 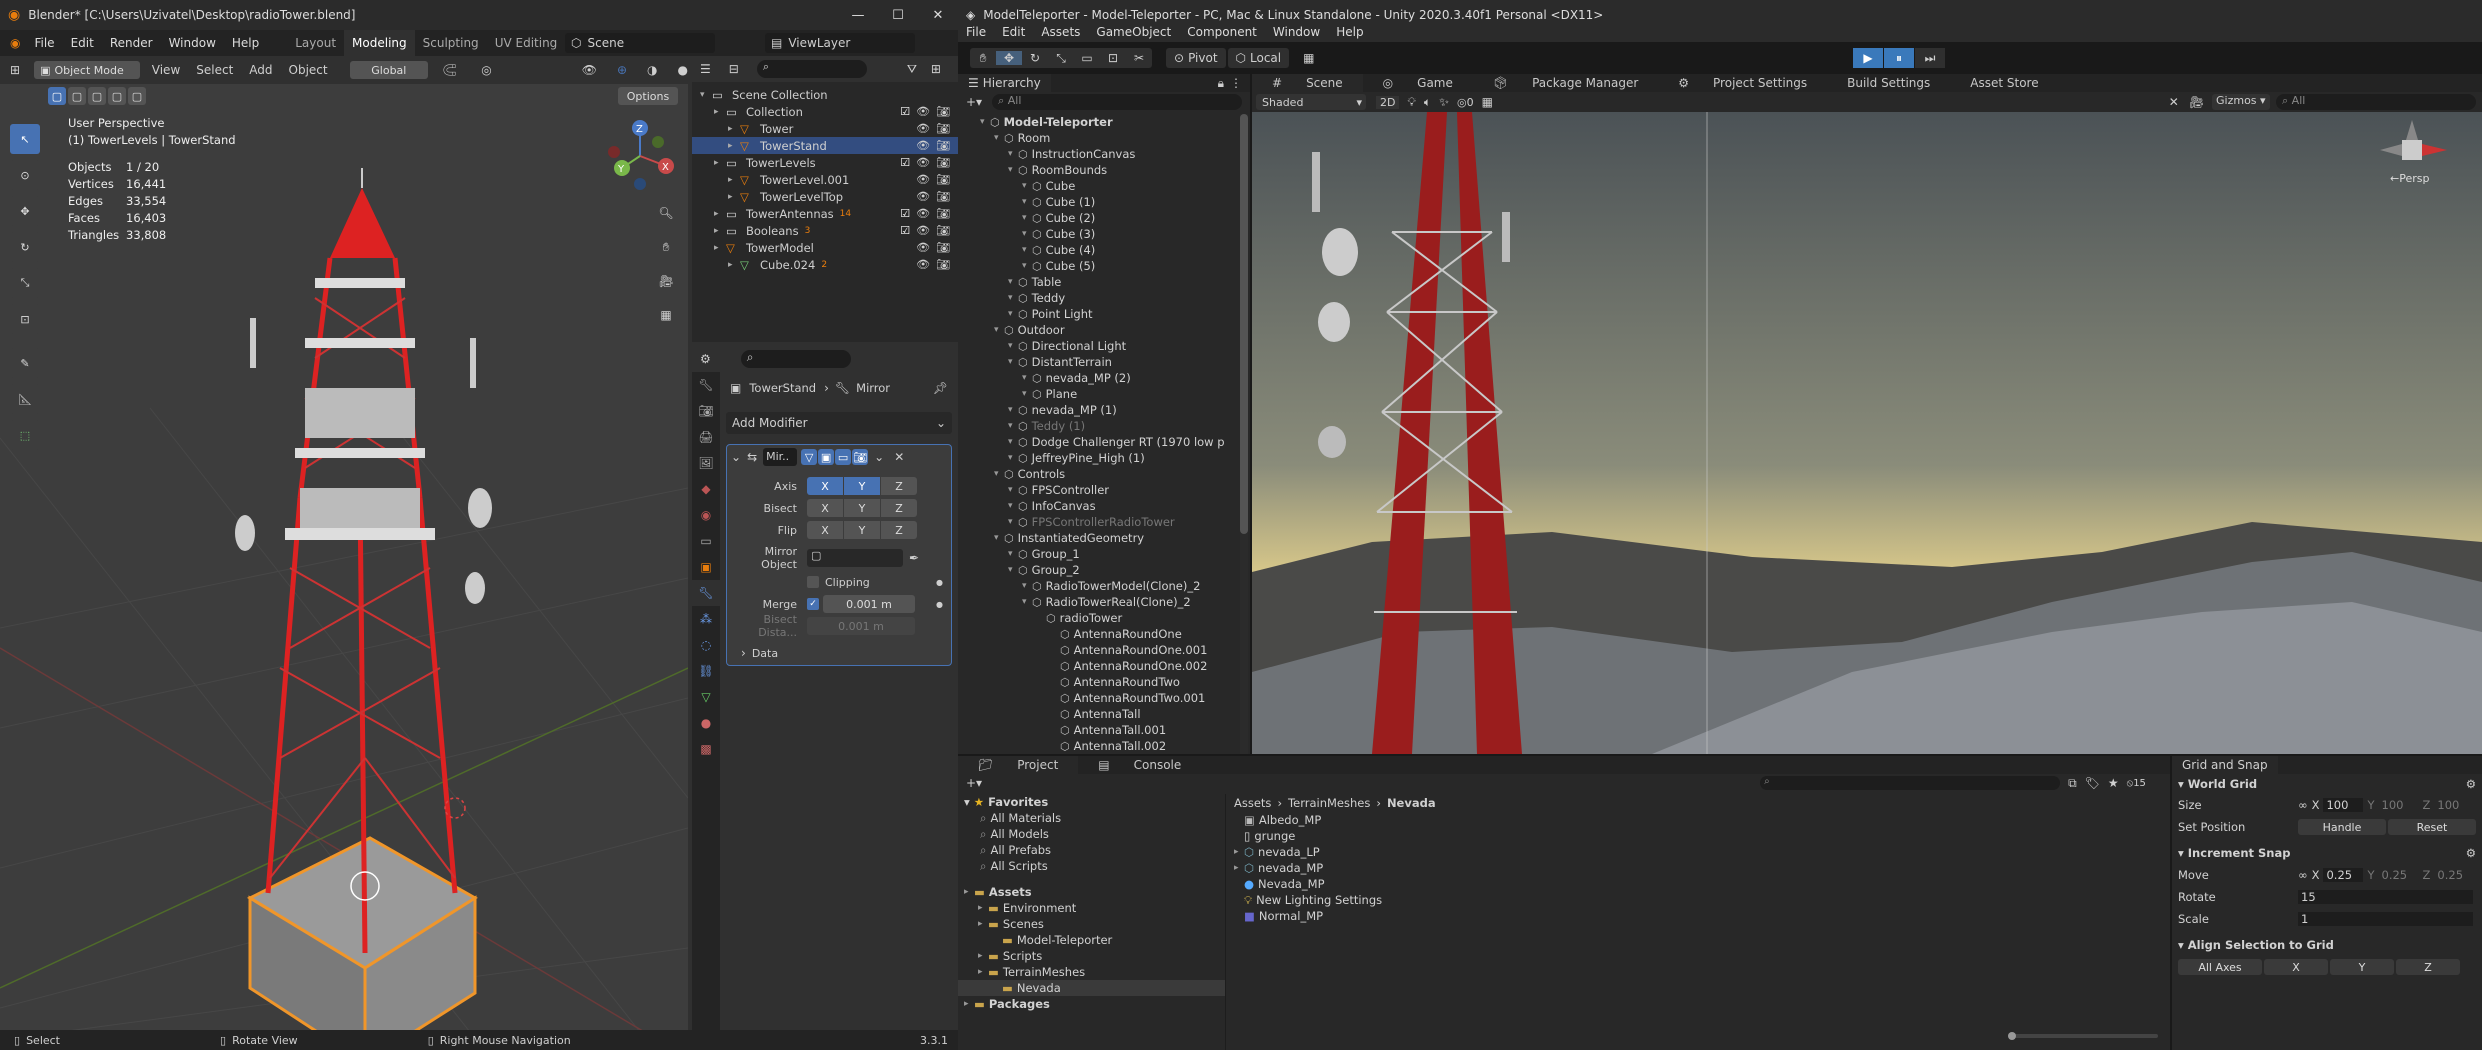 What do you see at coordinates (25, 139) in the screenshot?
I see `select-tool-icon: ↖` at bounding box center [25, 139].